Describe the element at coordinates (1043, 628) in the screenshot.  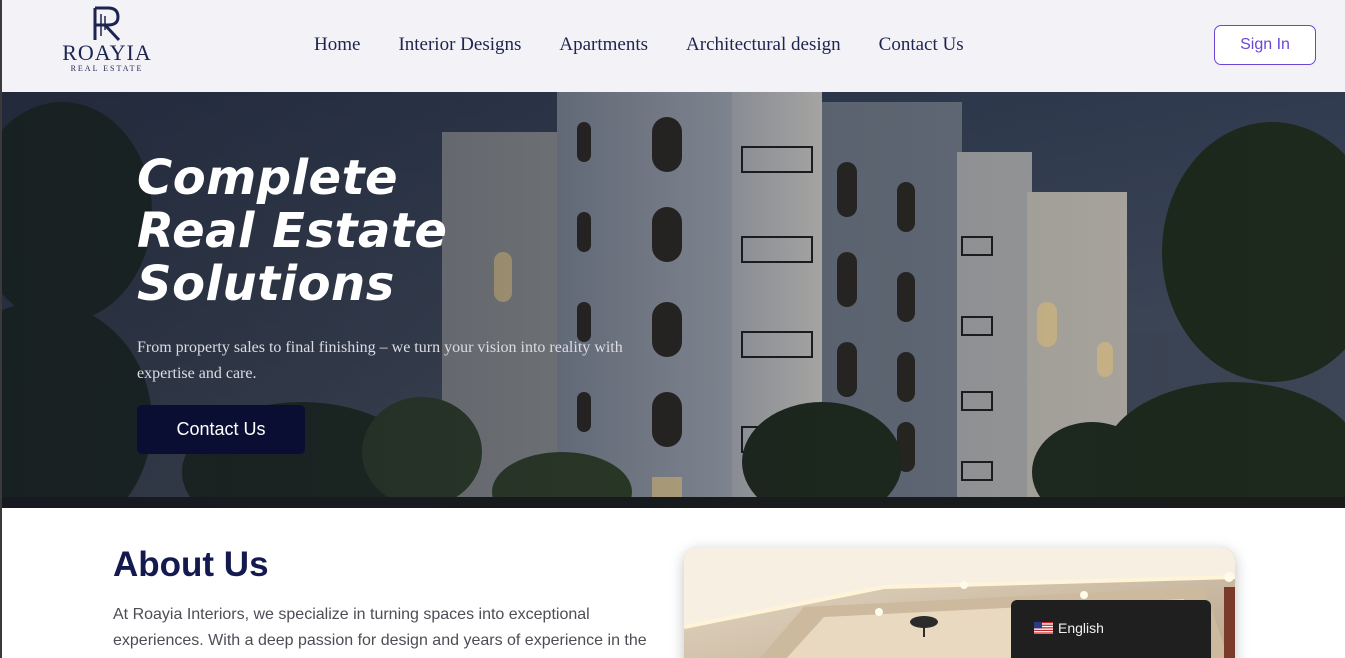
I see `us-flag-icon` at that location.